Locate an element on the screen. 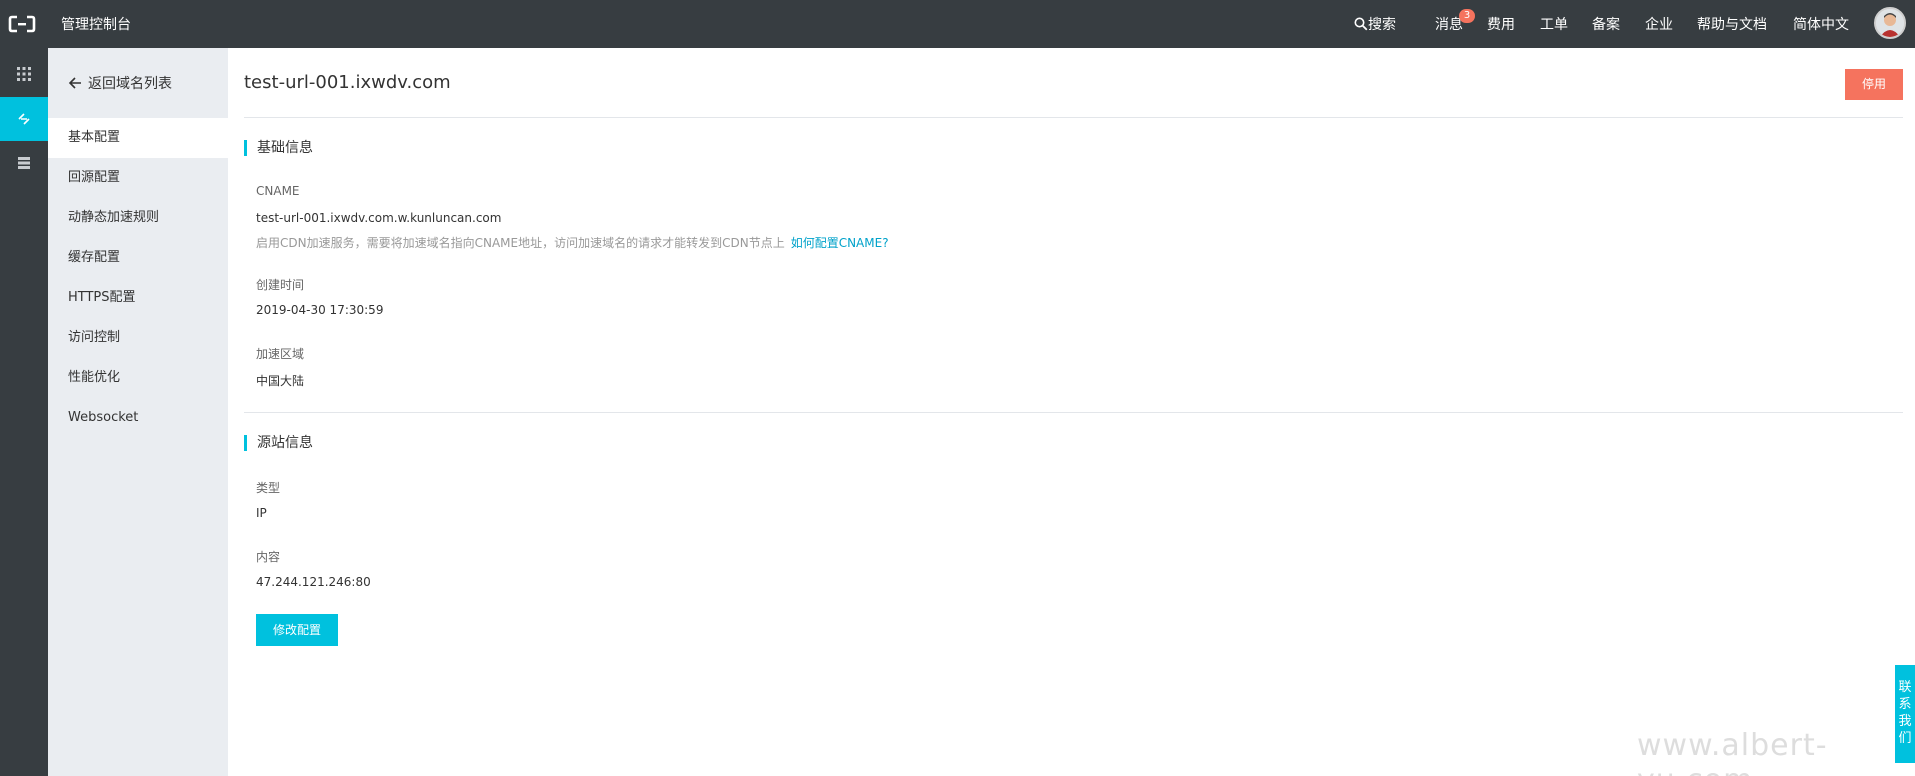  watermark-text: www.albert-yu.com is located at coordinates (1732, 752).